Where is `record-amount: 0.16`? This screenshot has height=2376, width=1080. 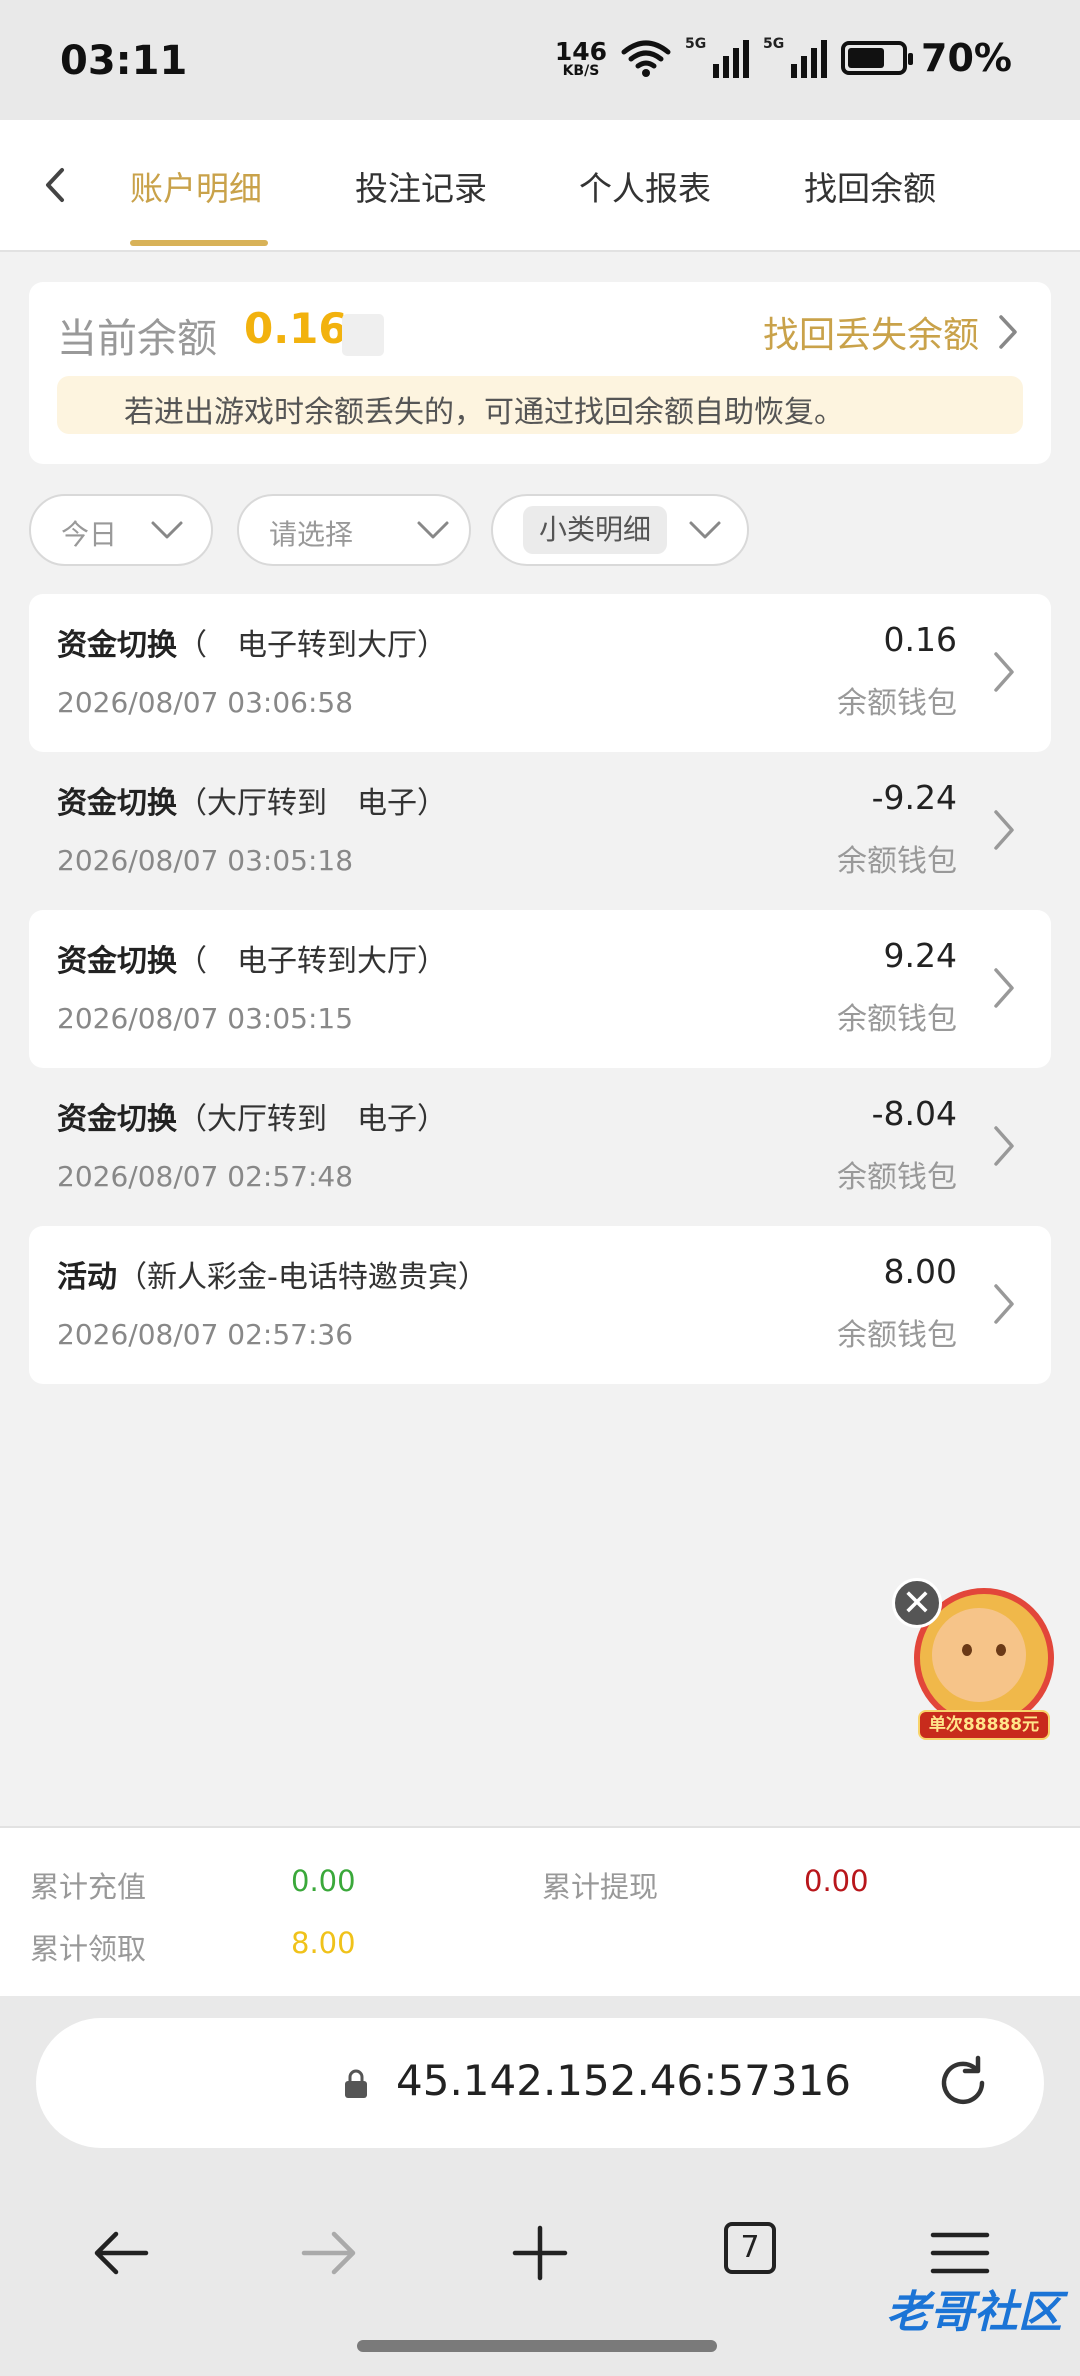
record-amount: 0.16 is located at coordinates (920, 639).